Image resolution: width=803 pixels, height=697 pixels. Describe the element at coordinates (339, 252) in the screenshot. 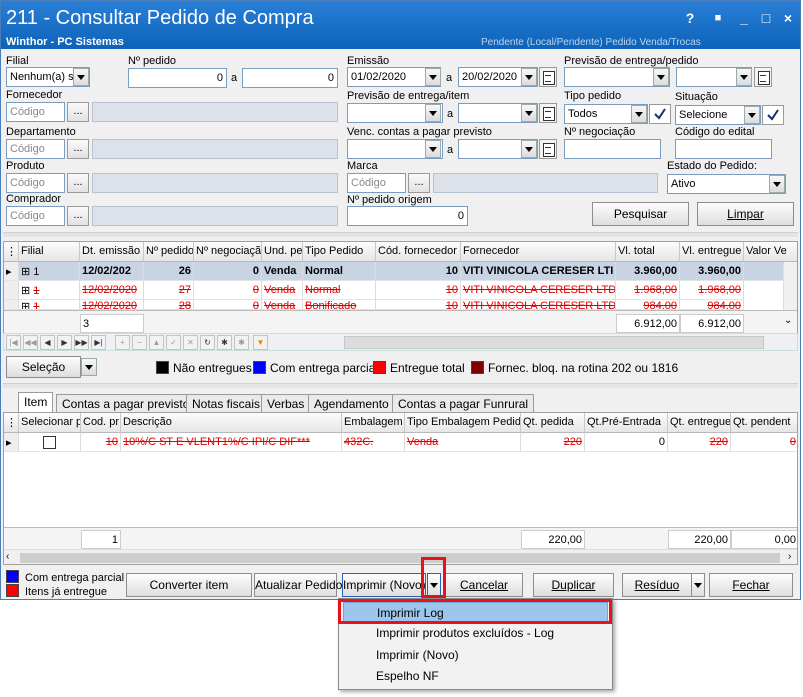

I see `col-tipo-pedido: Tipo Pedido` at that location.